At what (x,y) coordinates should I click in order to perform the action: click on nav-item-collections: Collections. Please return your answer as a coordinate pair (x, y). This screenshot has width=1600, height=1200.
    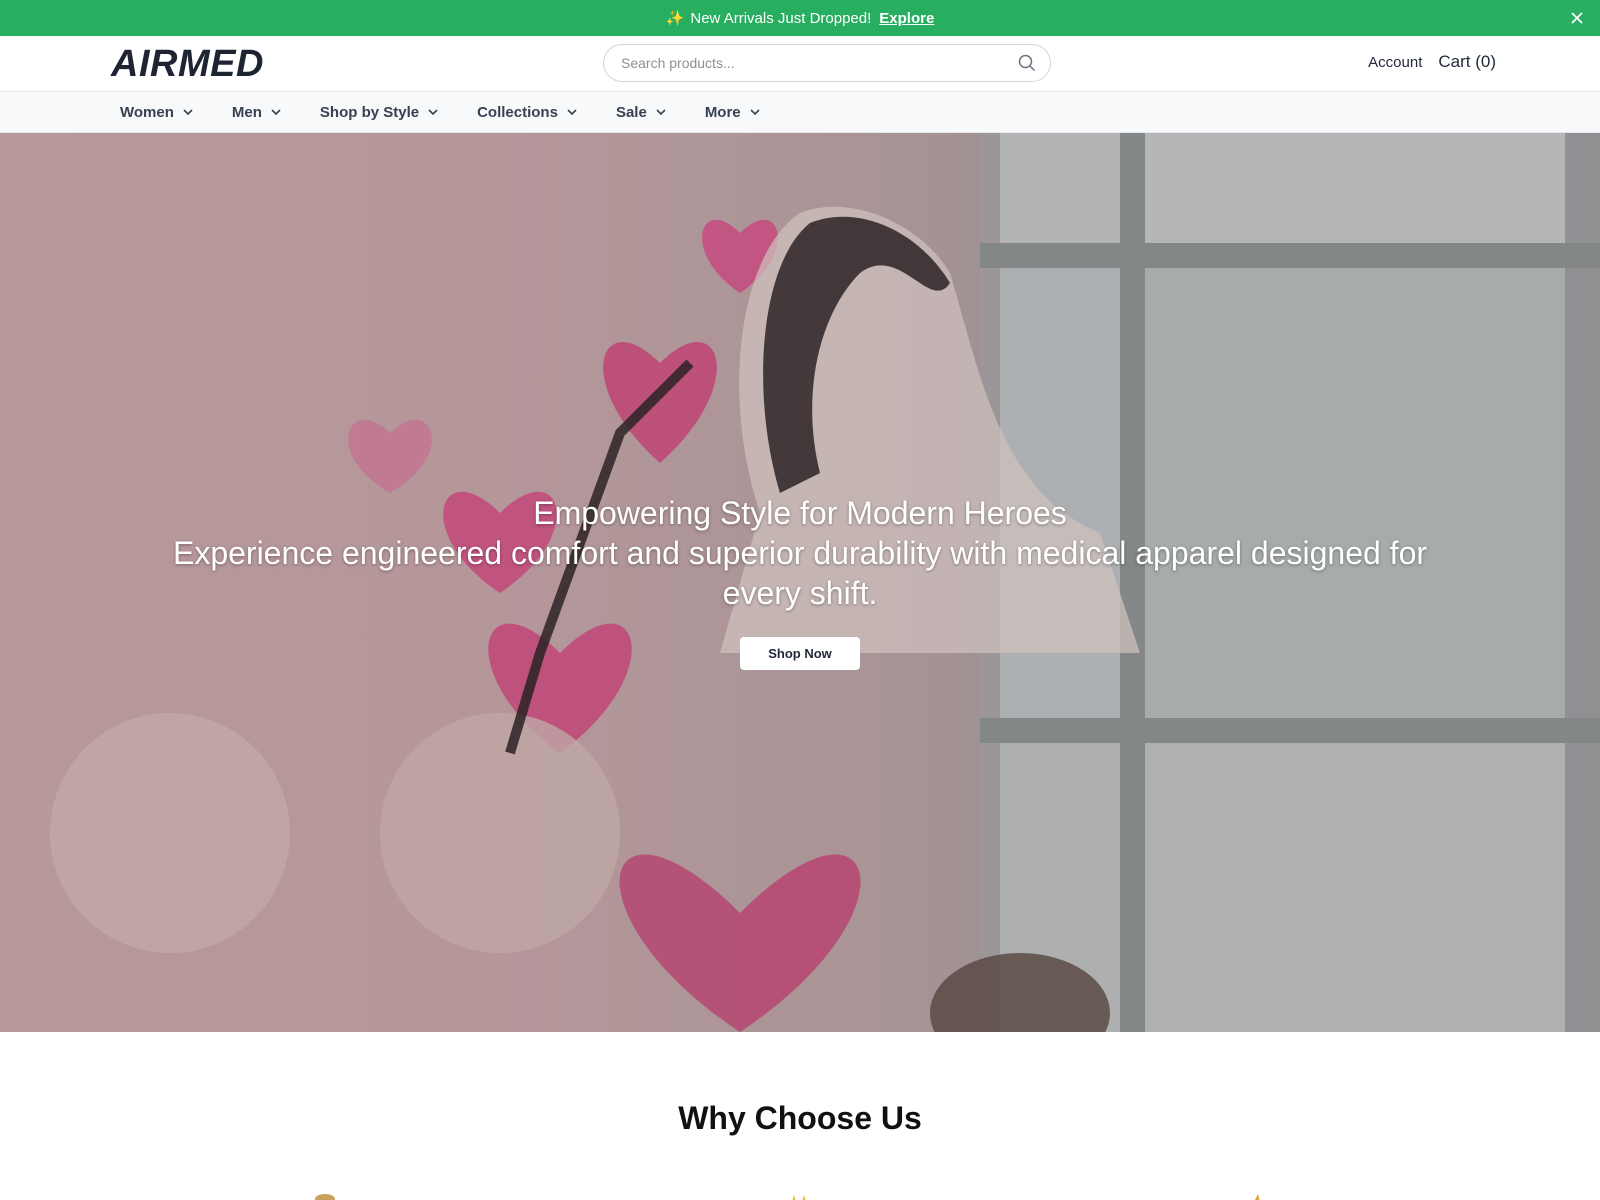
    Looking at the image, I should click on (527, 112).